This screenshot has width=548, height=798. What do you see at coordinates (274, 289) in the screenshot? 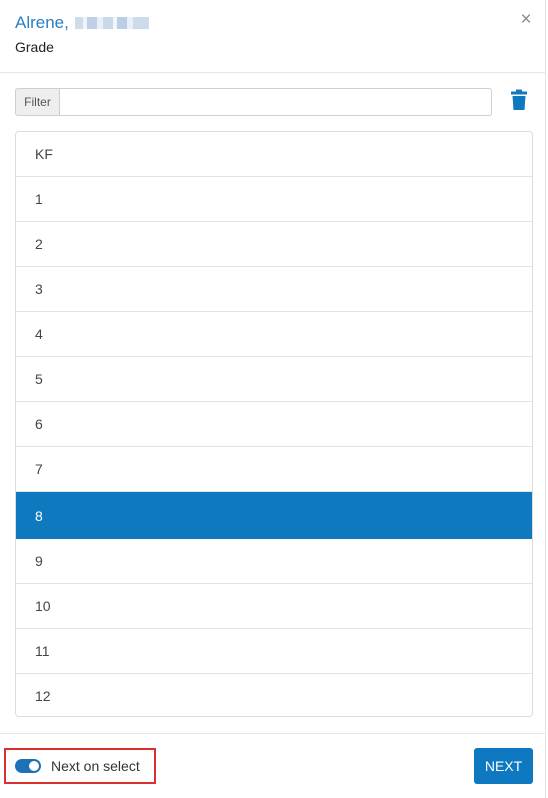
I see `grade-option: 3` at bounding box center [274, 289].